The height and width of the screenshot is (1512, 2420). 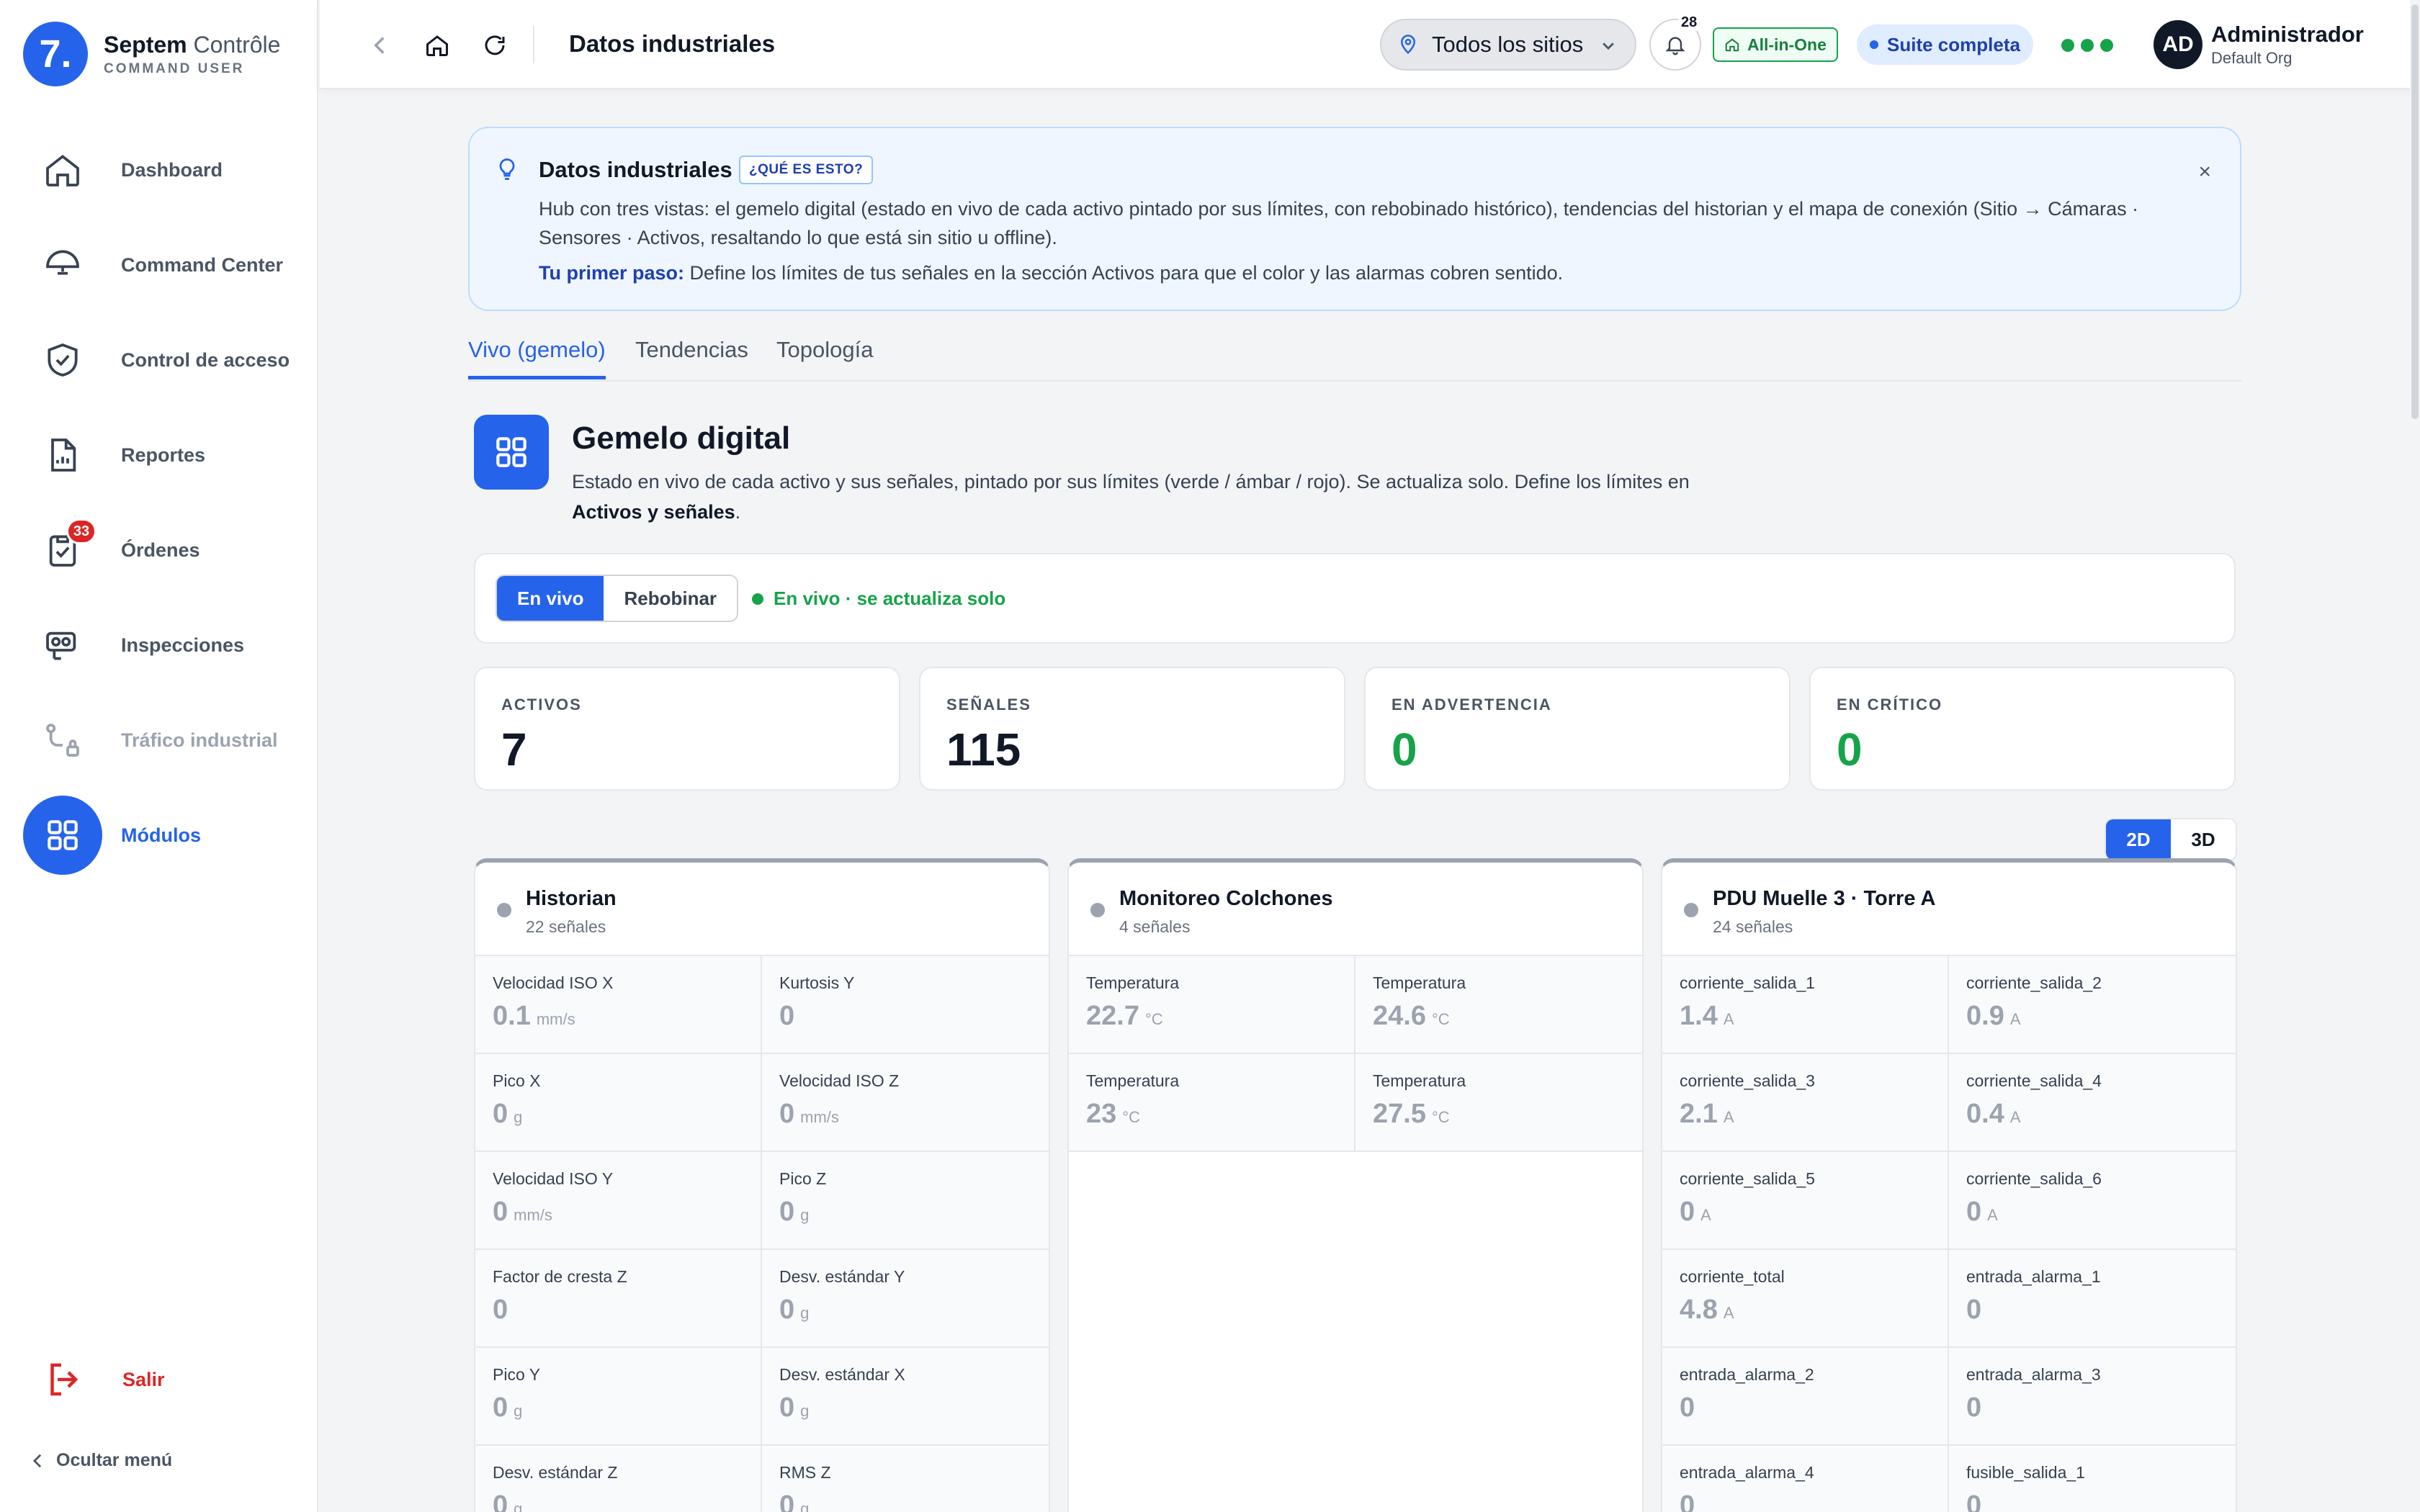 I want to click on signal-unit: mm/s, so click(x=533, y=1215).